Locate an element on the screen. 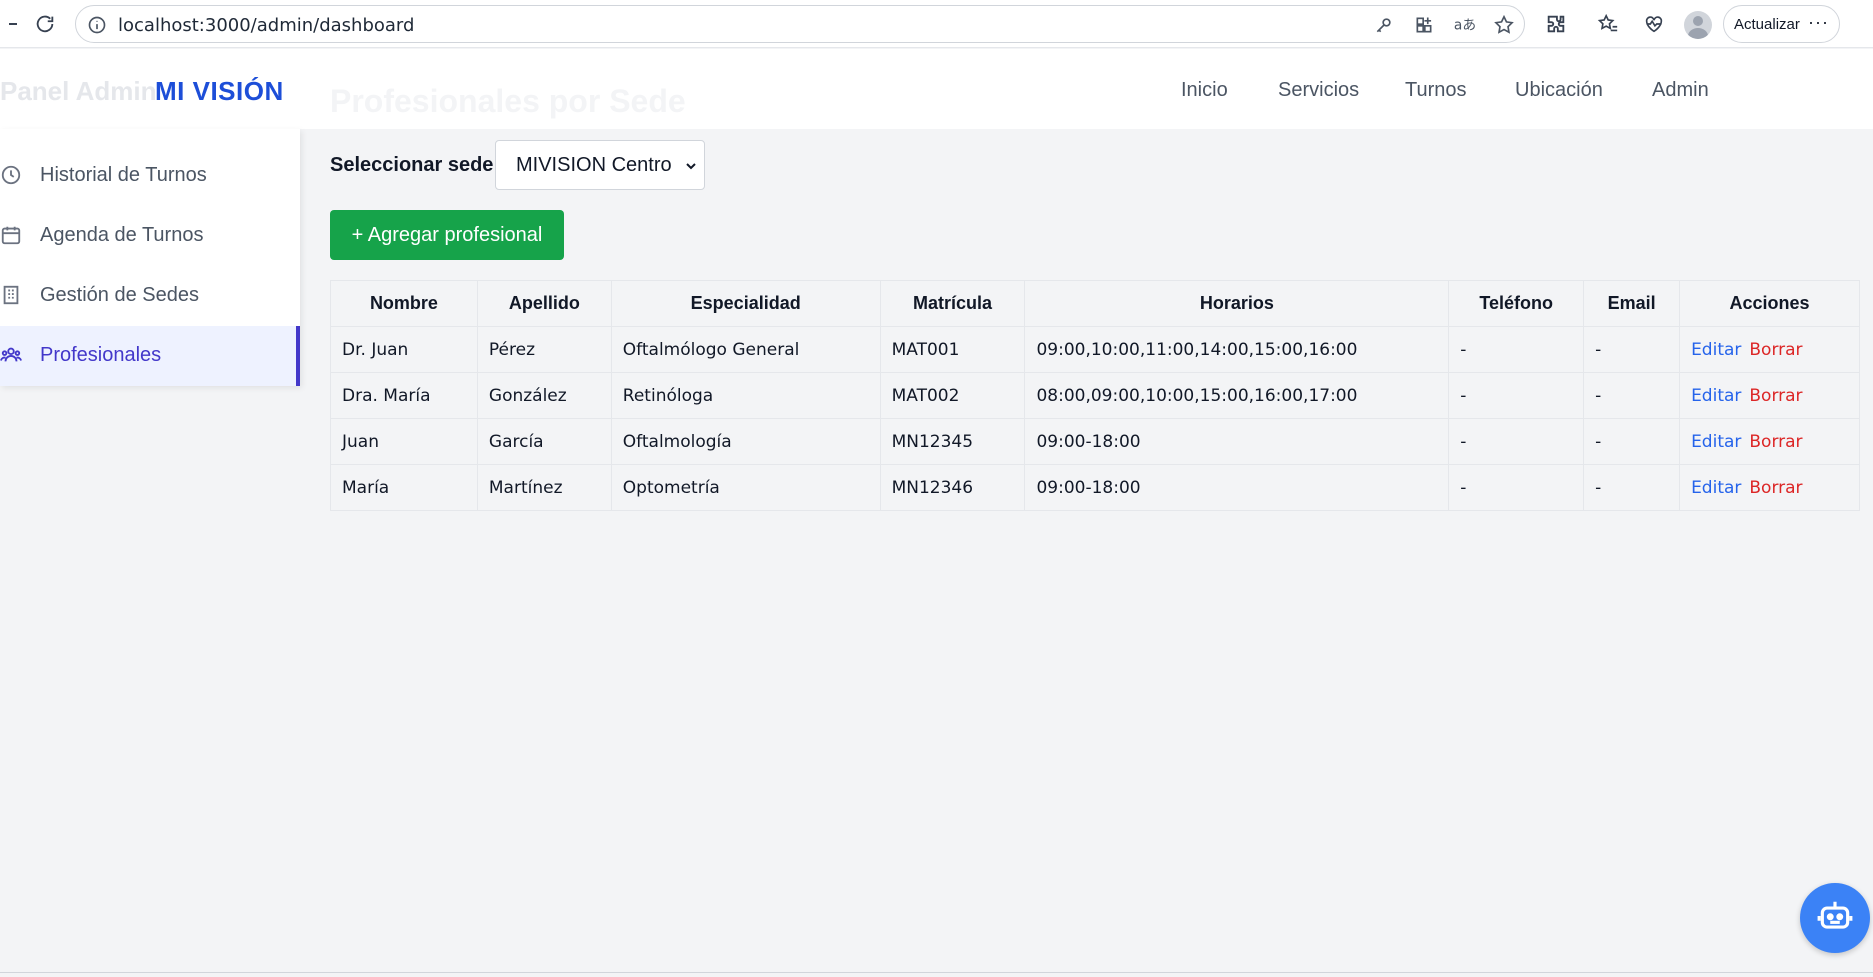 The width and height of the screenshot is (1873, 977). apps-icon is located at coordinates (1424, 25).